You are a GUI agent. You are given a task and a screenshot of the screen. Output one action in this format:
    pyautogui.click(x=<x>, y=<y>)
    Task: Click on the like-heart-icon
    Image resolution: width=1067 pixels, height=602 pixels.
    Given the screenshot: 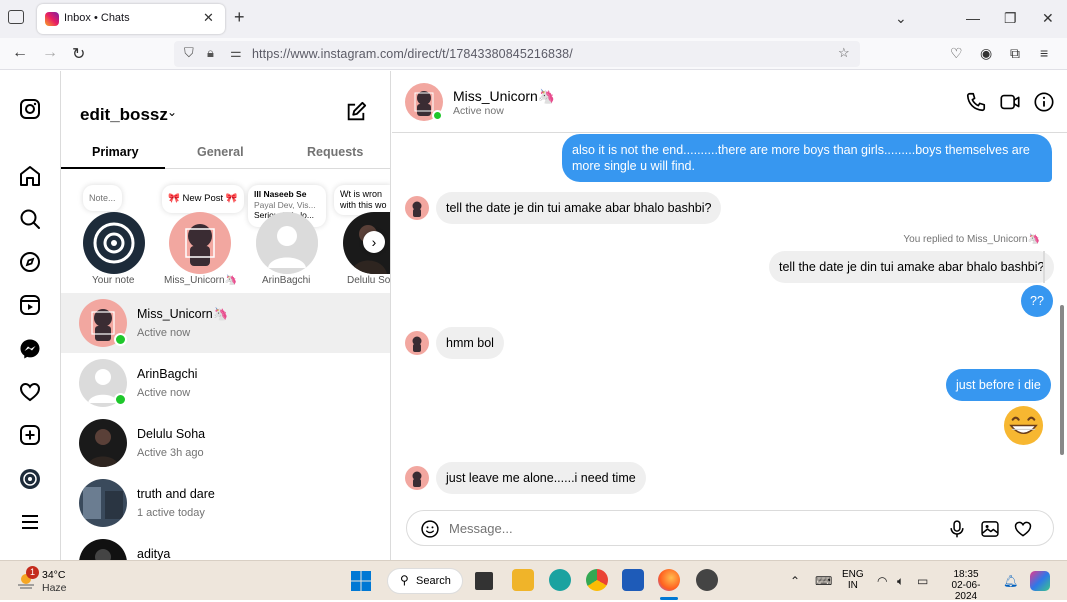 What is the action you would take?
    pyautogui.click(x=1023, y=529)
    